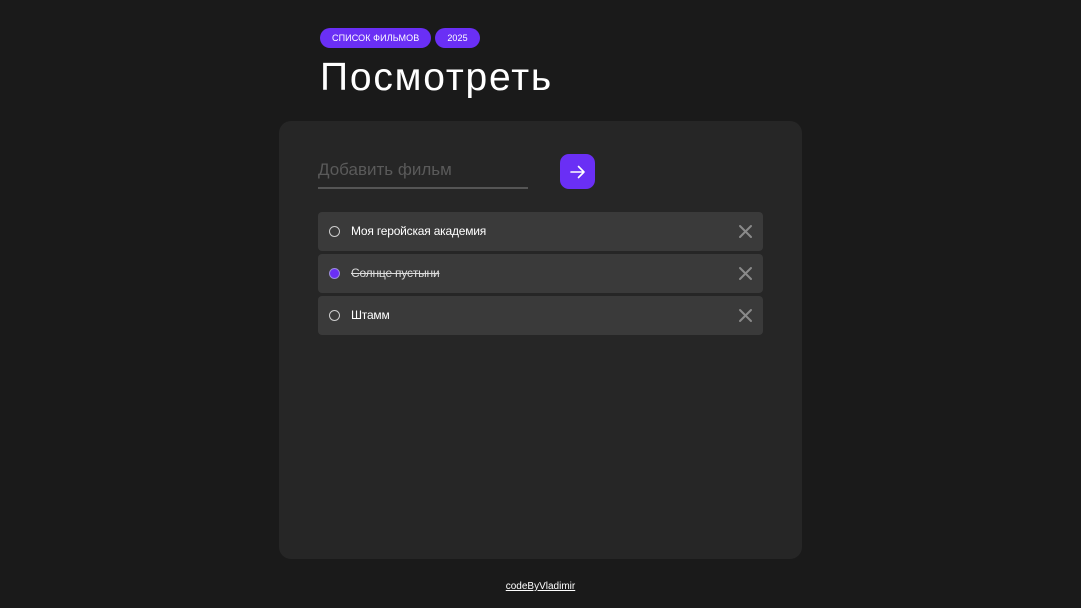  I want to click on movie-title: Моя геройская академия, so click(419, 231).